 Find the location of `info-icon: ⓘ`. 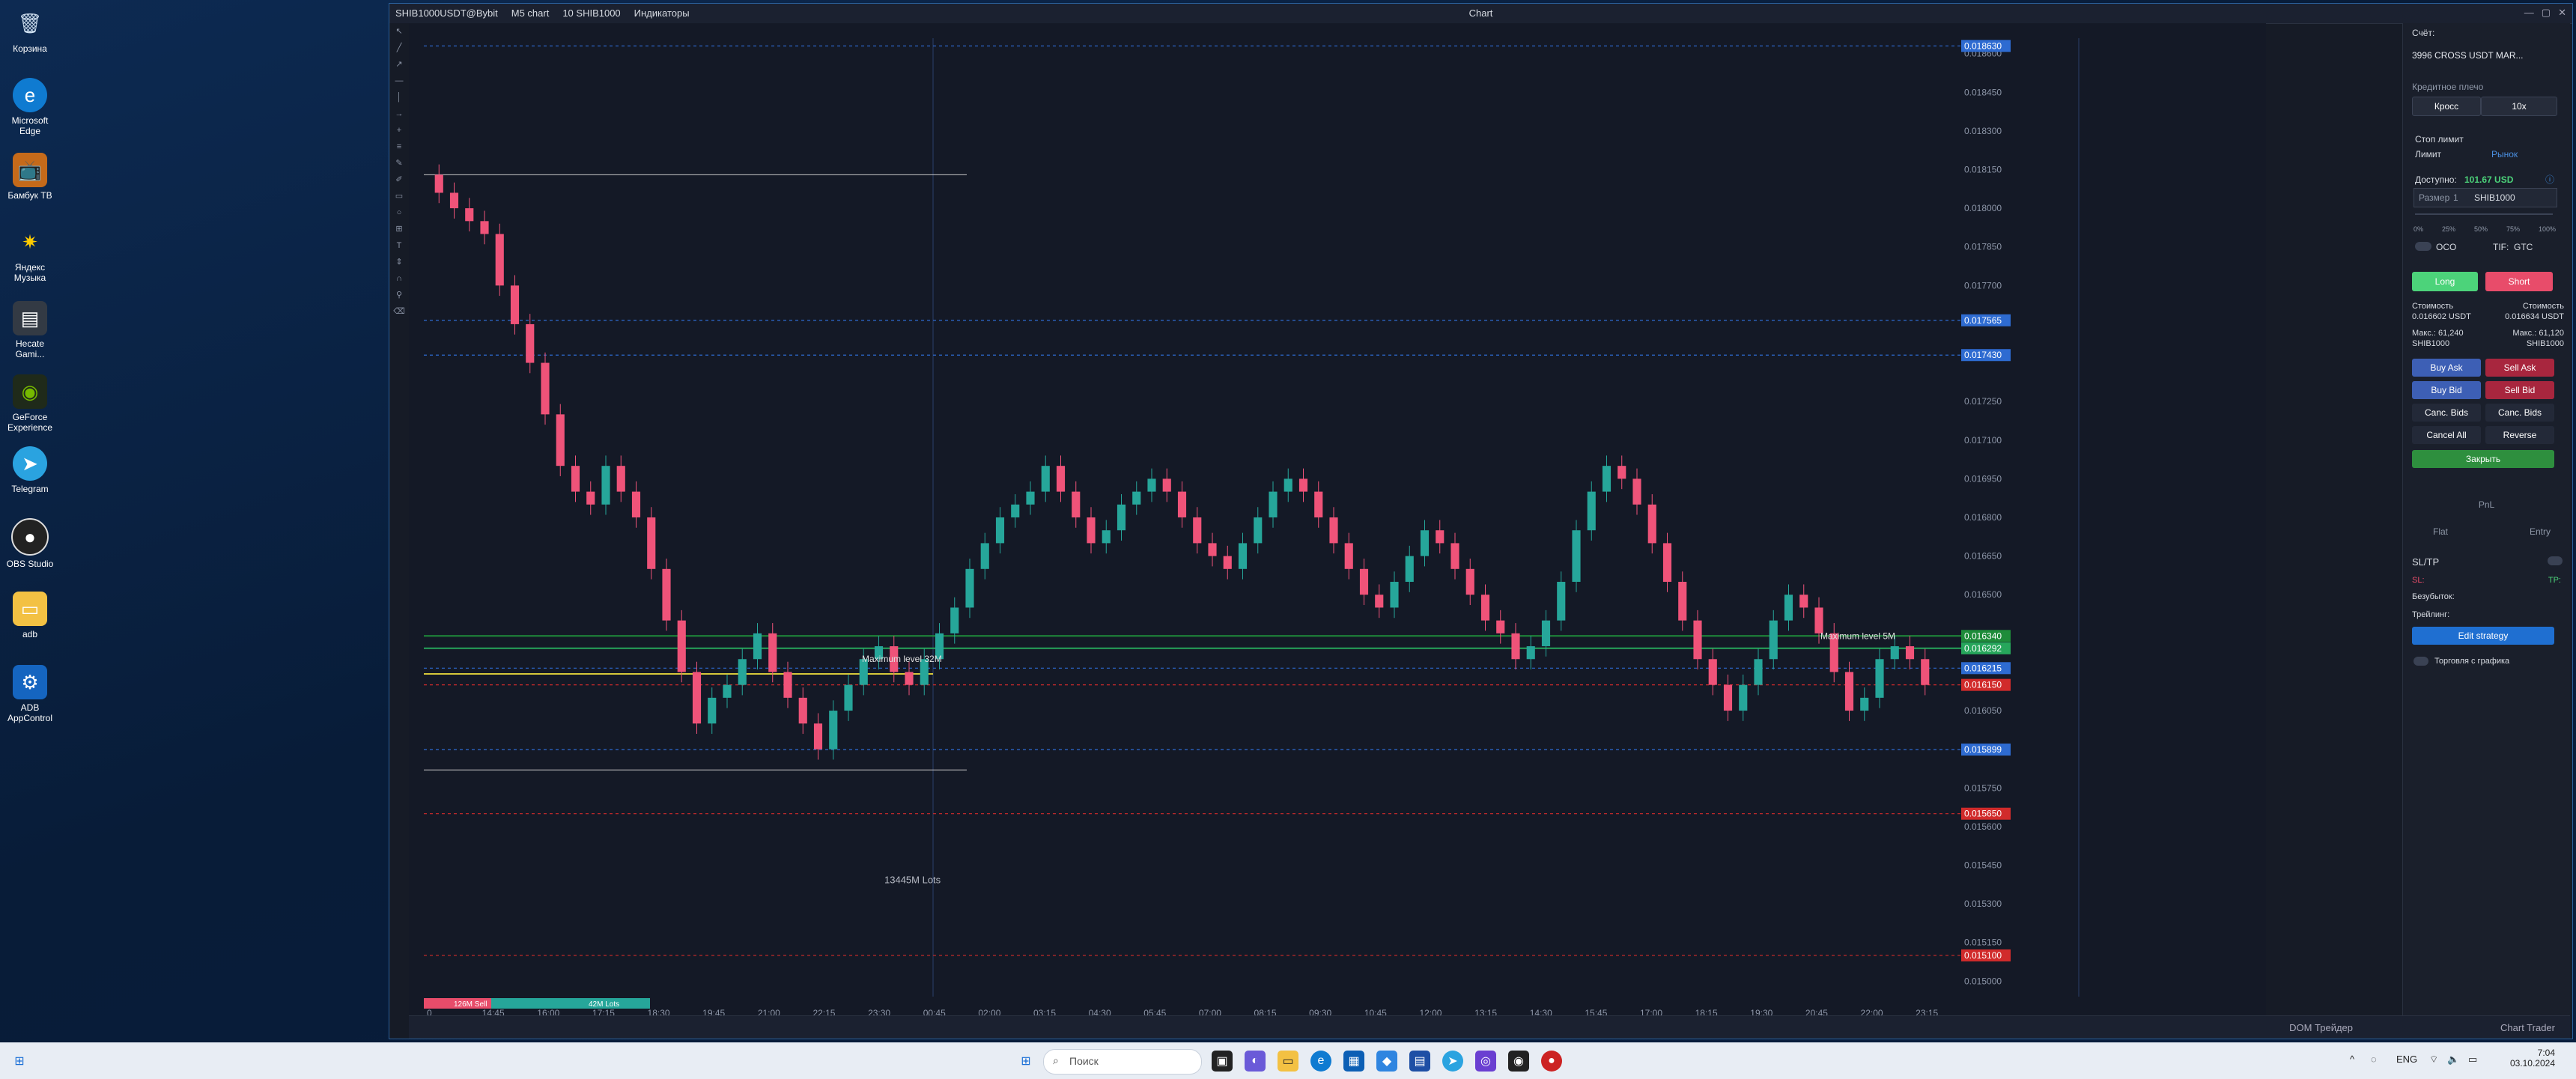

info-icon: ⓘ is located at coordinates (2549, 180).